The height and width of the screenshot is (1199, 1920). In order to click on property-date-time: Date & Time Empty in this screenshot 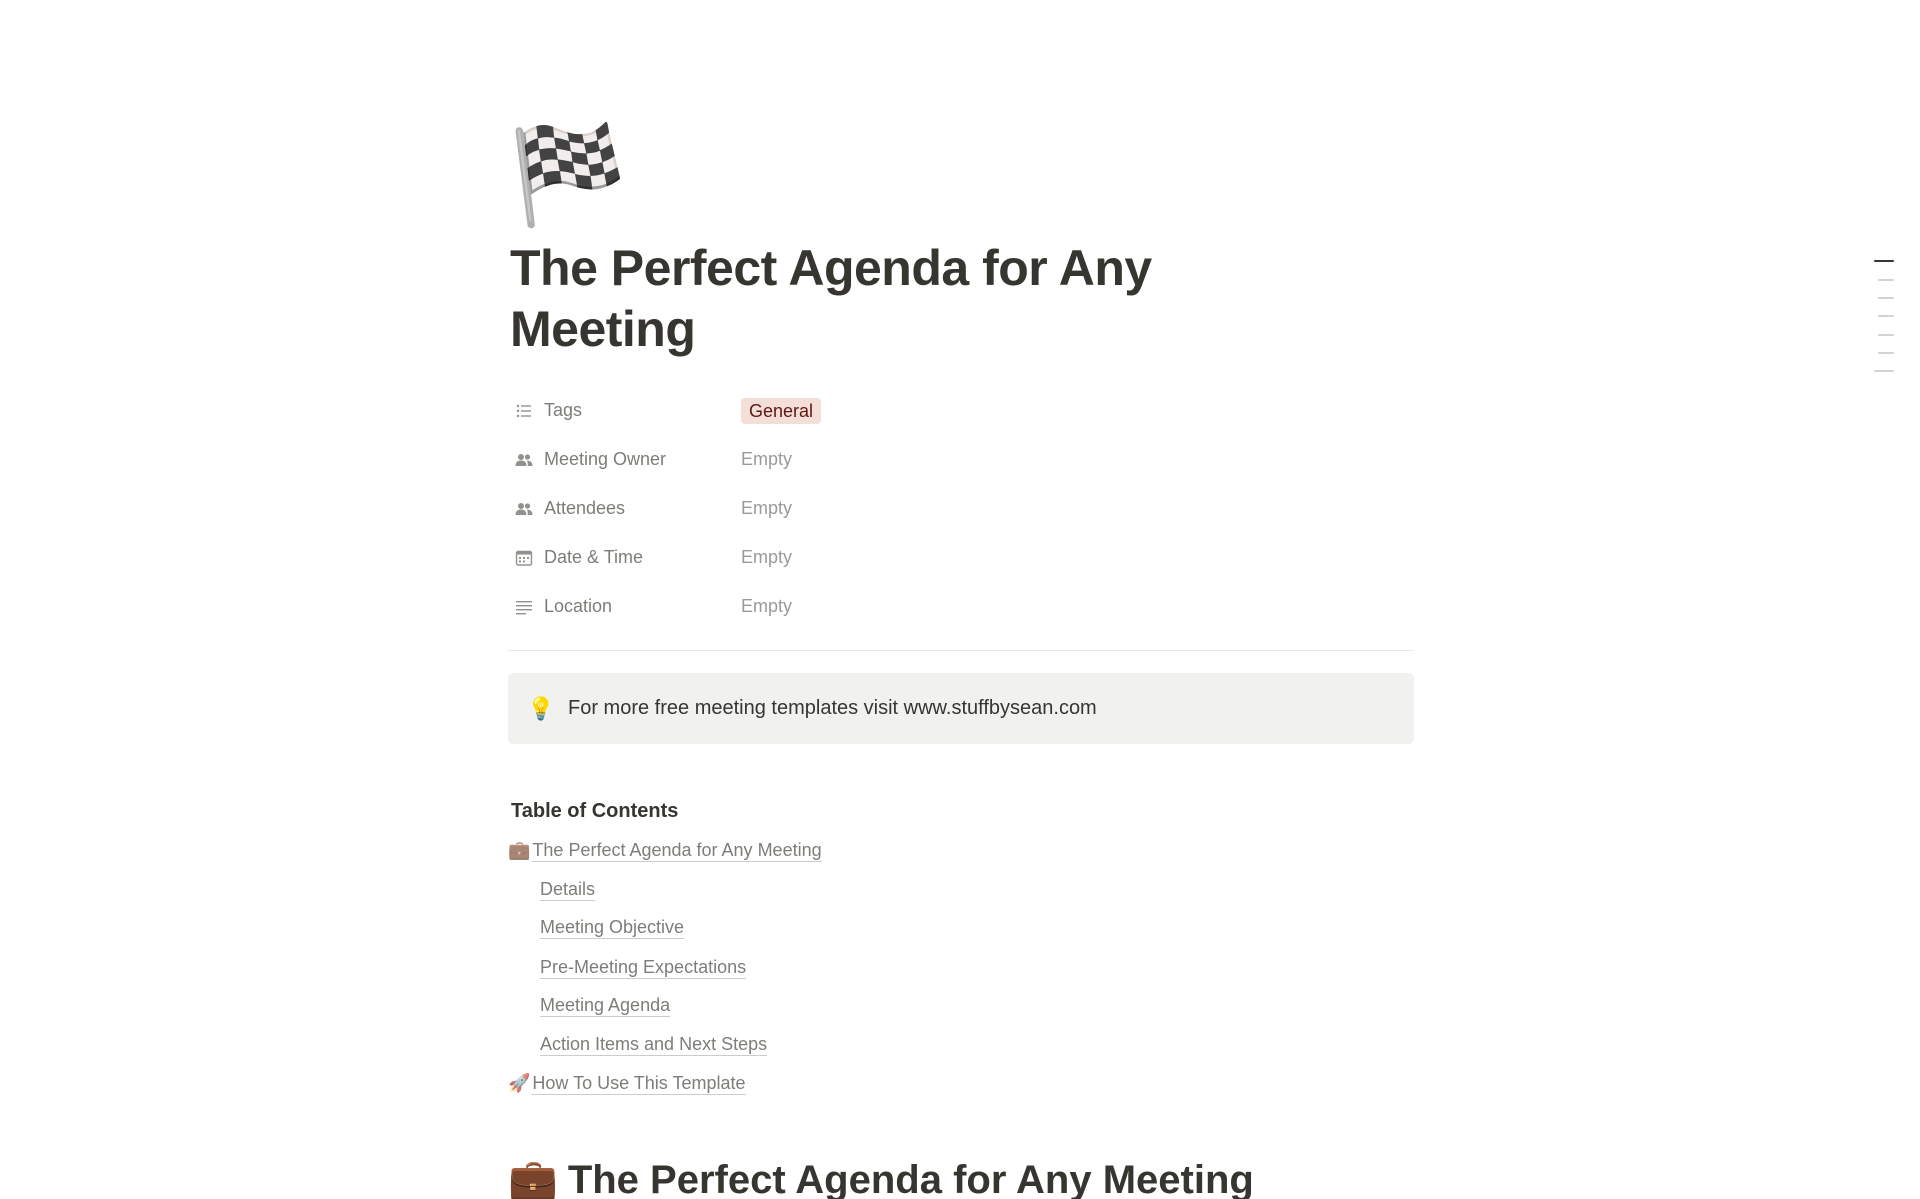, I will do `click(961, 557)`.